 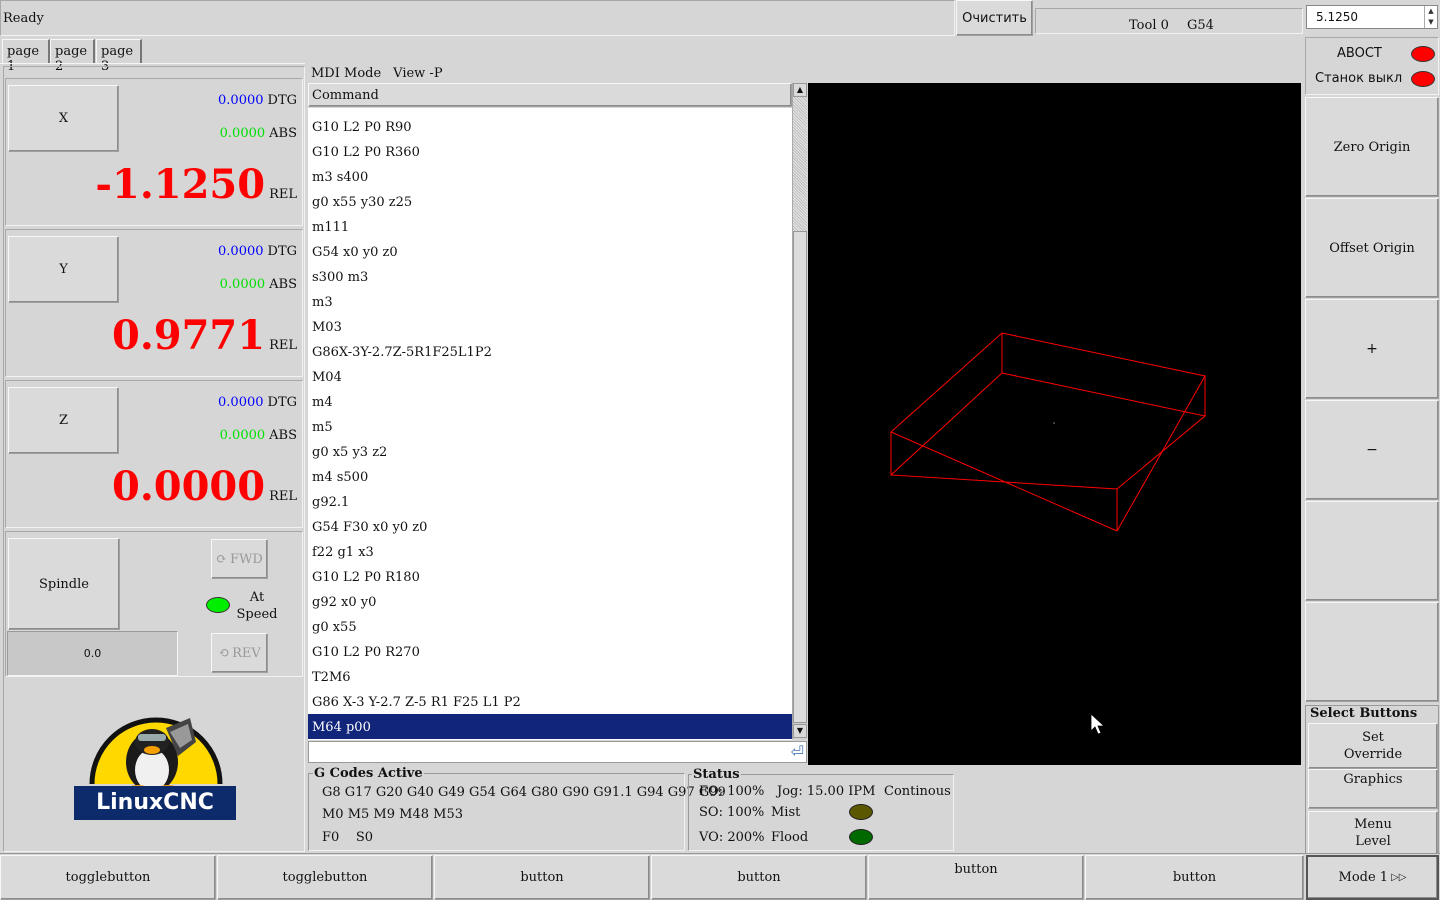 I want to click on rel-value: -1.1250, so click(x=180, y=184).